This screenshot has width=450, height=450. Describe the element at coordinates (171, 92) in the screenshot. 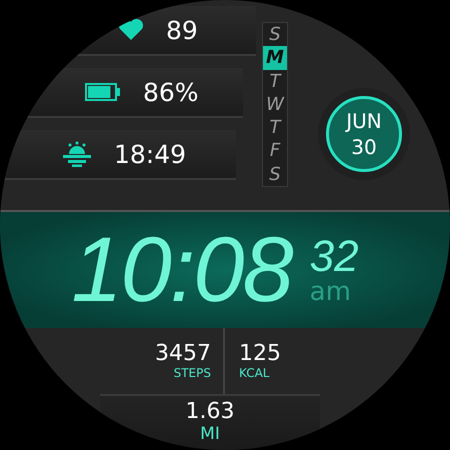

I see `stat-value: 86%` at that location.